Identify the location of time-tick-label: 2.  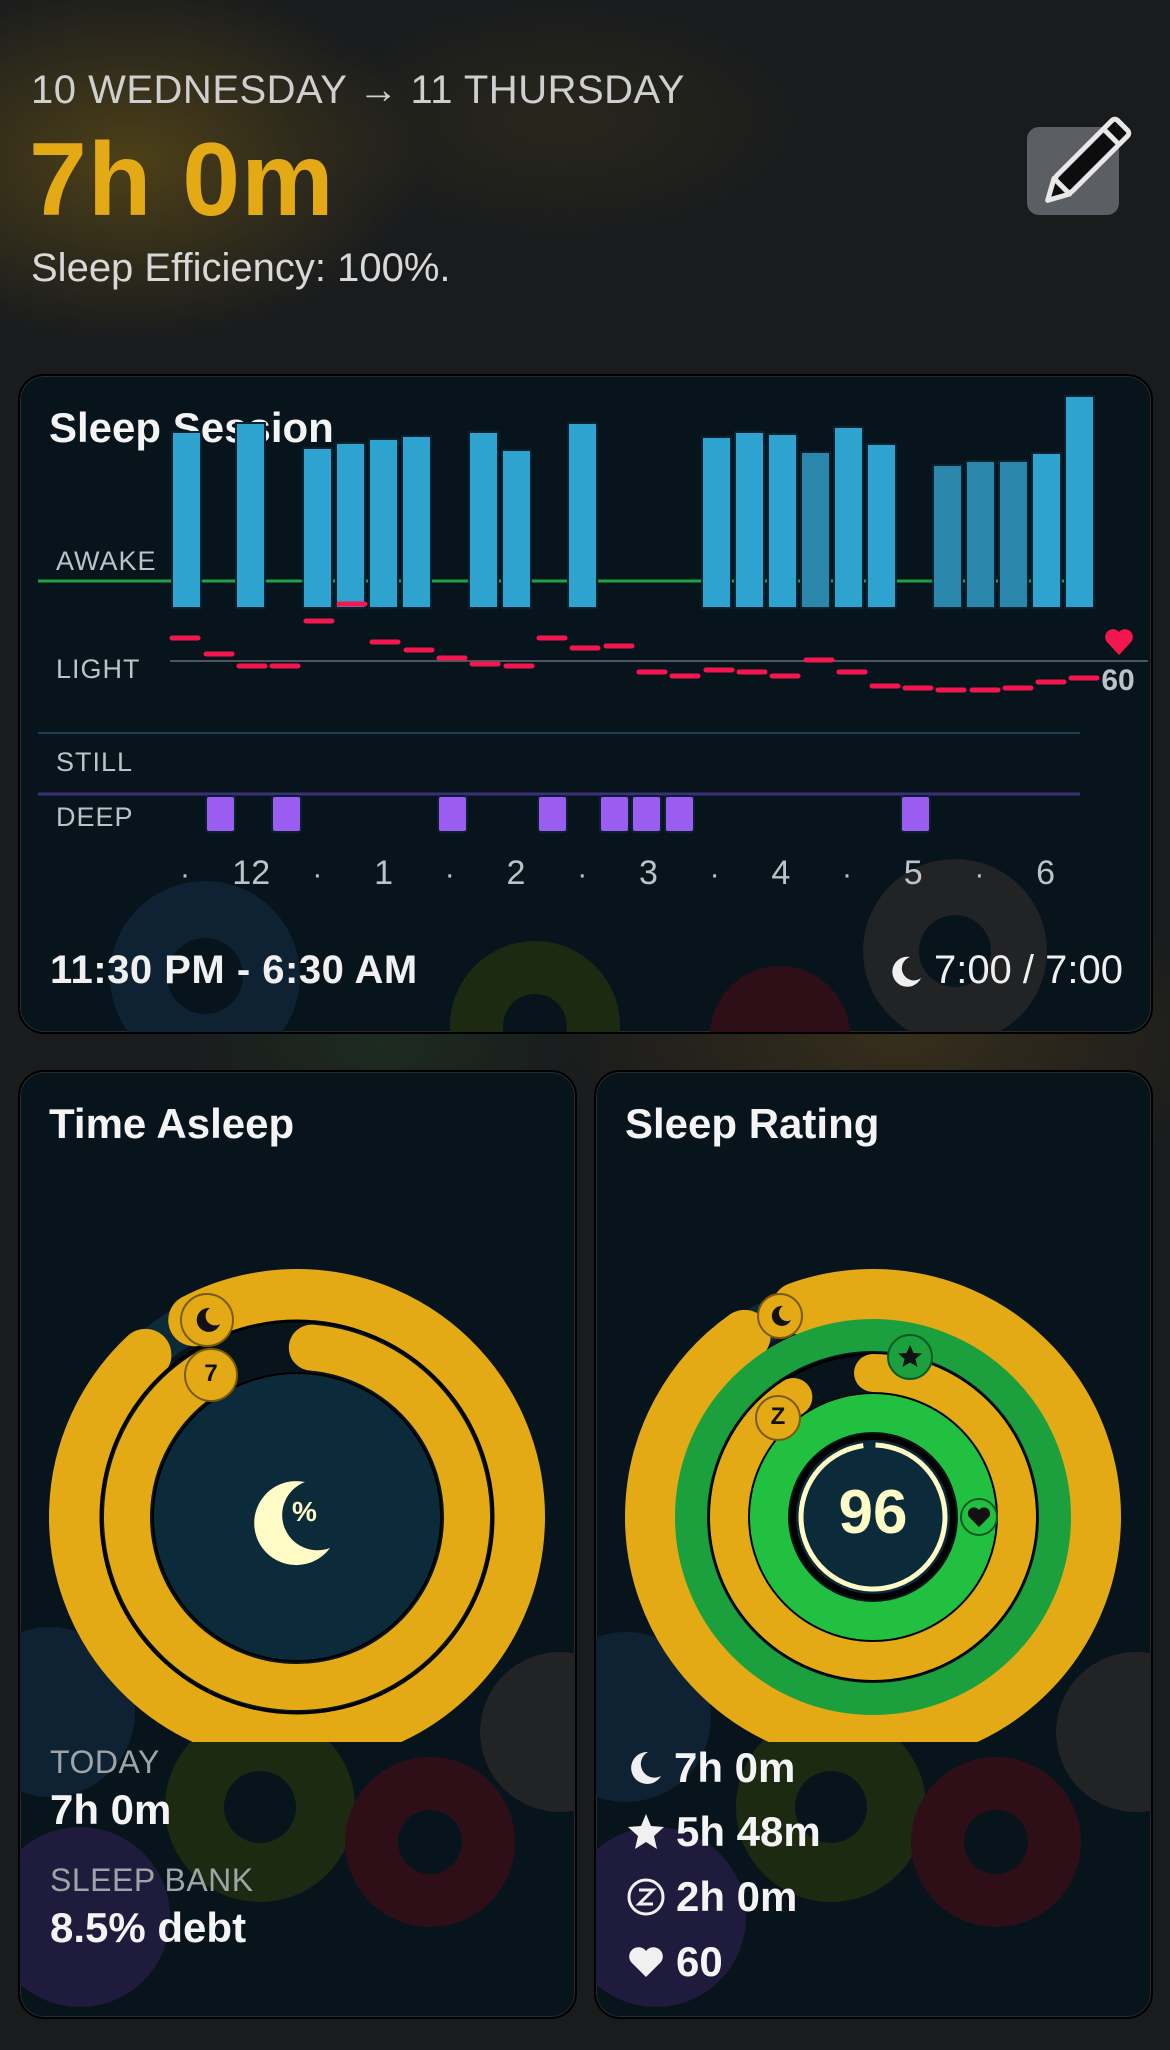
(516, 873).